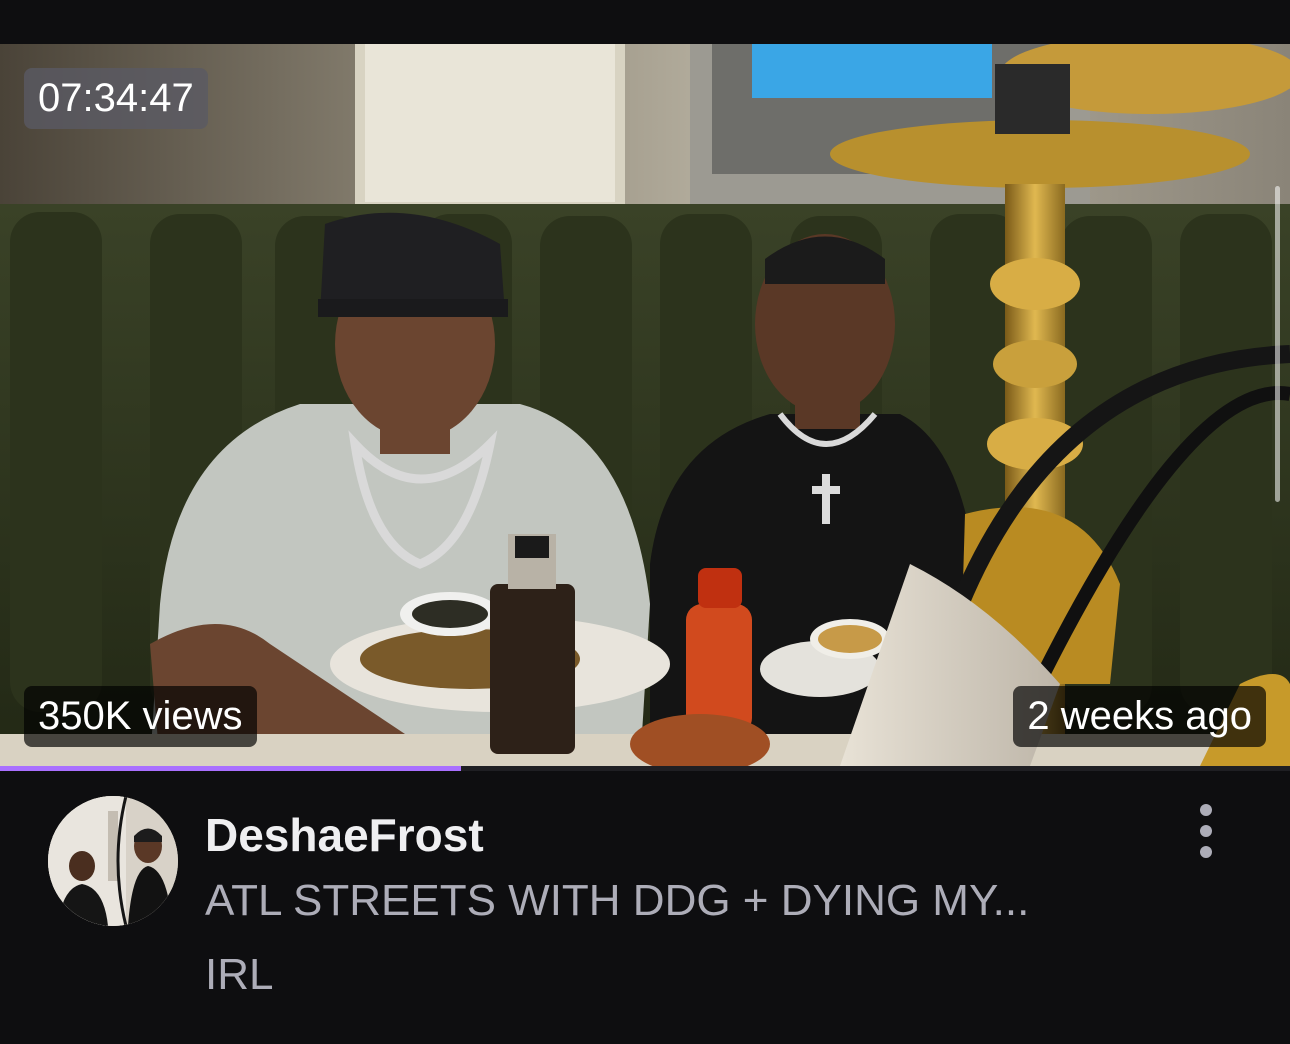  I want to click on channel-name: DeshaeFrost, so click(344, 835).